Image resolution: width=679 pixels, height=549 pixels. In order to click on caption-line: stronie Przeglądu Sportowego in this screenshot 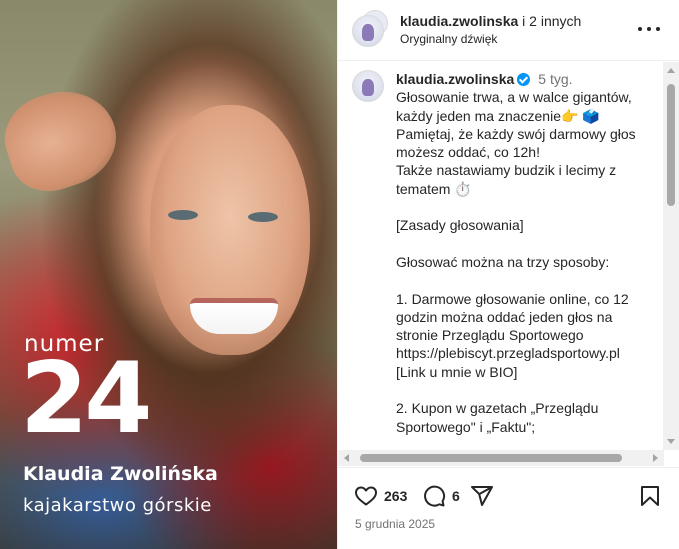, I will do `click(490, 335)`.